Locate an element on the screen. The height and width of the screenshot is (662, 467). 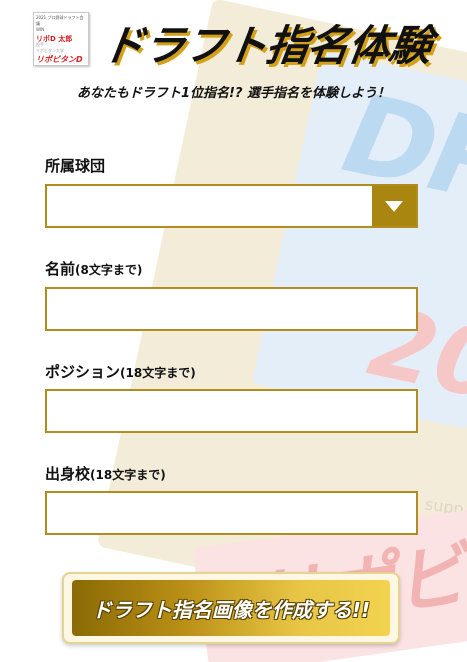
position-label: ポジション(18文字まで) is located at coordinates (120, 371).